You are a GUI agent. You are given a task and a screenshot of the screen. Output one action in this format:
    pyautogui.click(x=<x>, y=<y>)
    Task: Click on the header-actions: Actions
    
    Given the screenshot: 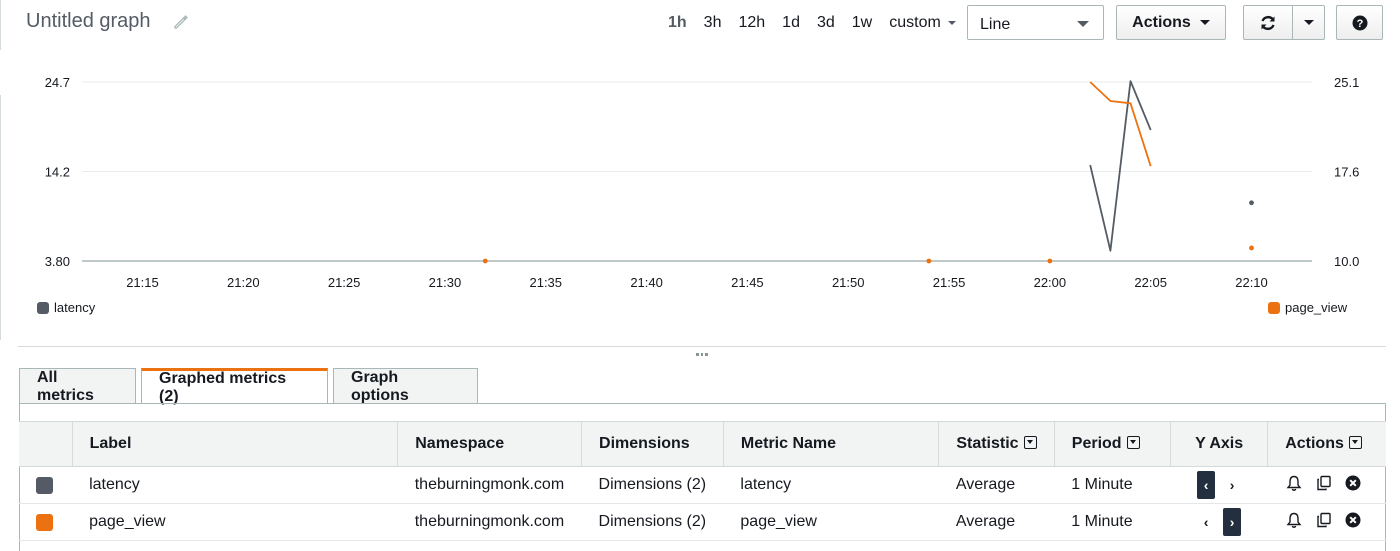 What is the action you would take?
    pyautogui.click(x=1326, y=444)
    